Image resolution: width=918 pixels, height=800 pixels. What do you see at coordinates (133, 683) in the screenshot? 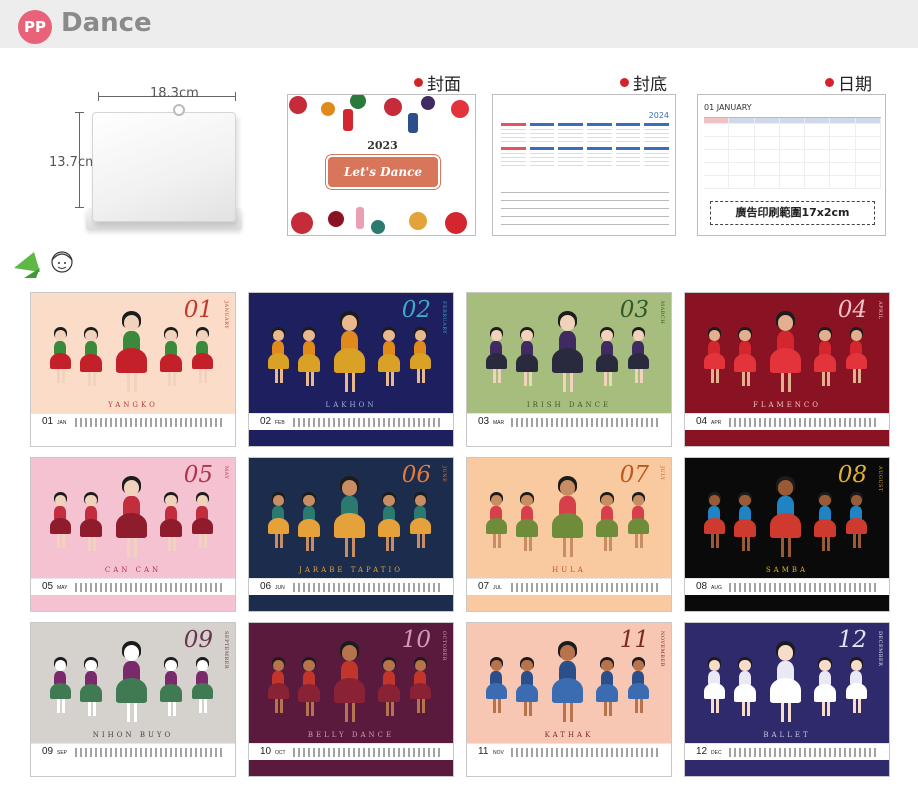
I see `month-artwork: 09 SEPTEMBER NIHON BUYO` at bounding box center [133, 683].